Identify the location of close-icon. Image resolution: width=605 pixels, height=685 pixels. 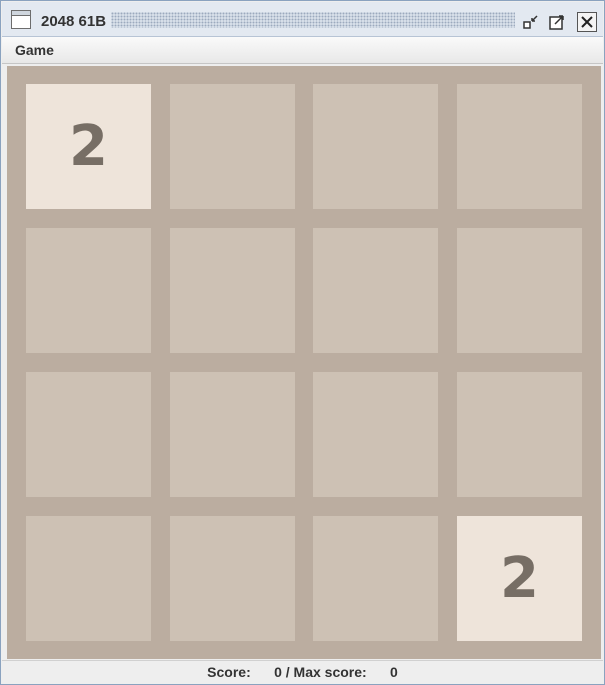
(587, 22).